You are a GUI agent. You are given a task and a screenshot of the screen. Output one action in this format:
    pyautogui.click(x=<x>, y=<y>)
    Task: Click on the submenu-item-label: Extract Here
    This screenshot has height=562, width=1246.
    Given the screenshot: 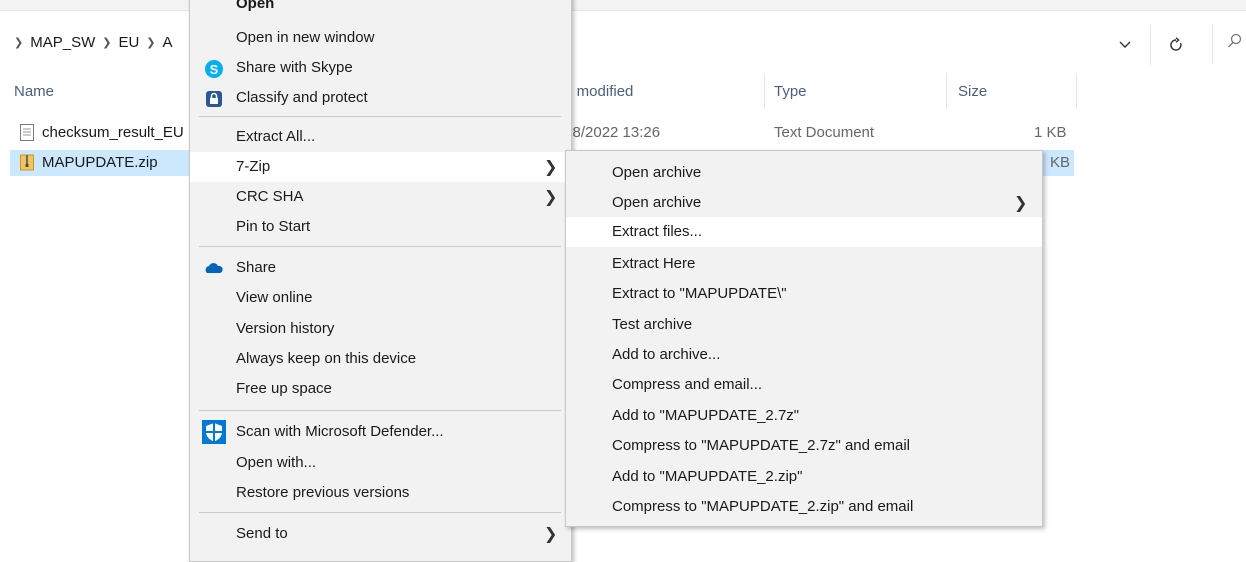 What is the action you would take?
    pyautogui.click(x=654, y=263)
    